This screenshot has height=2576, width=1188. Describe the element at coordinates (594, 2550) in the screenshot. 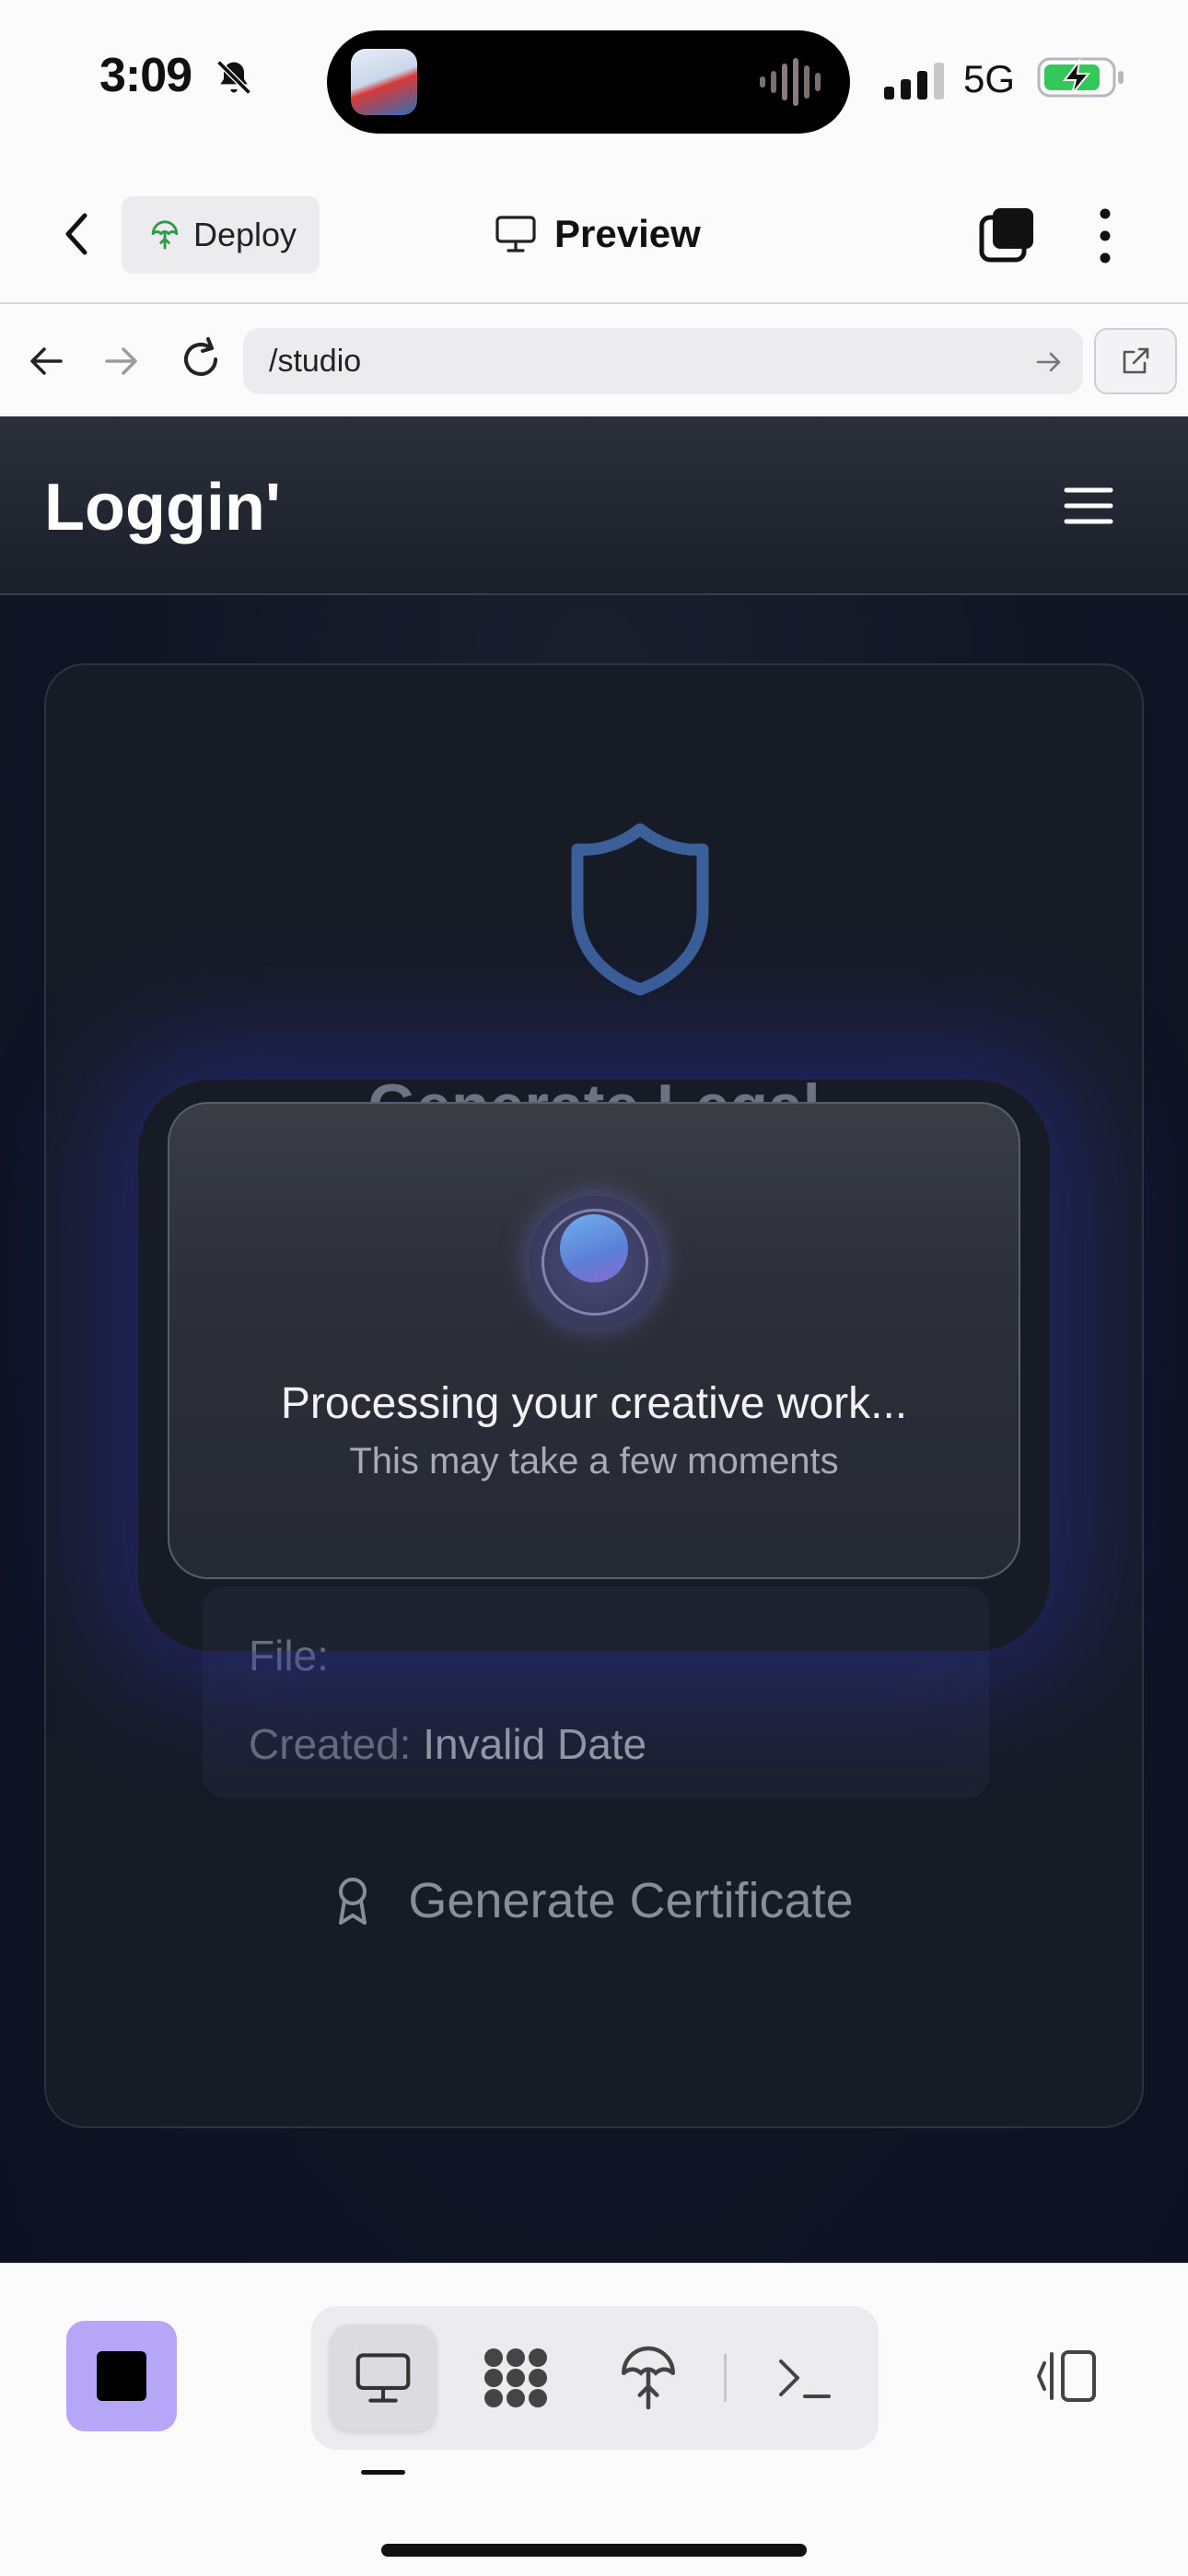

I see `home-indicator` at that location.